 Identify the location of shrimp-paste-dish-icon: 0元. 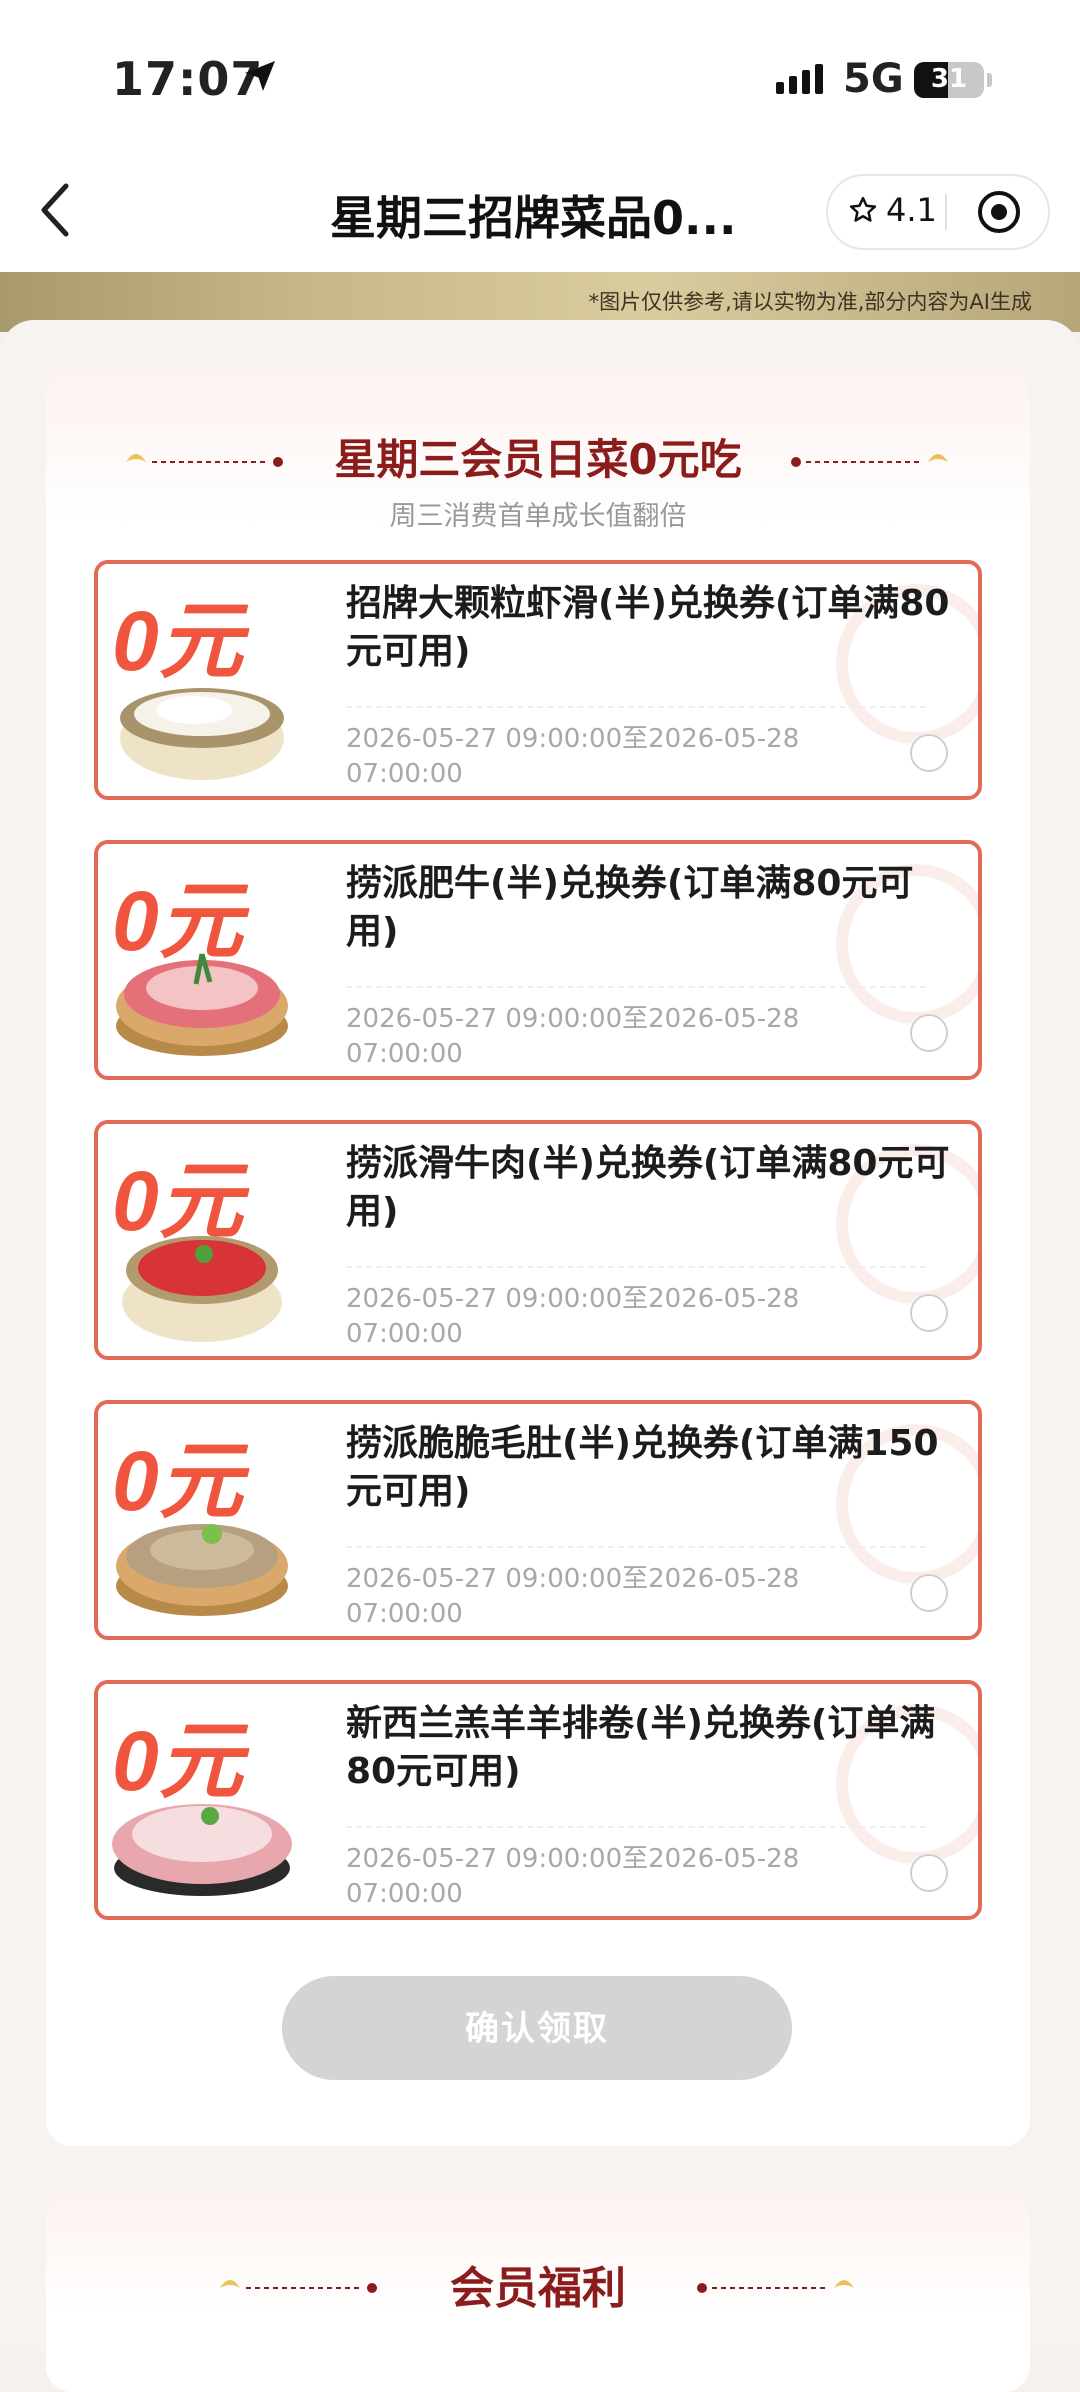
(198, 687).